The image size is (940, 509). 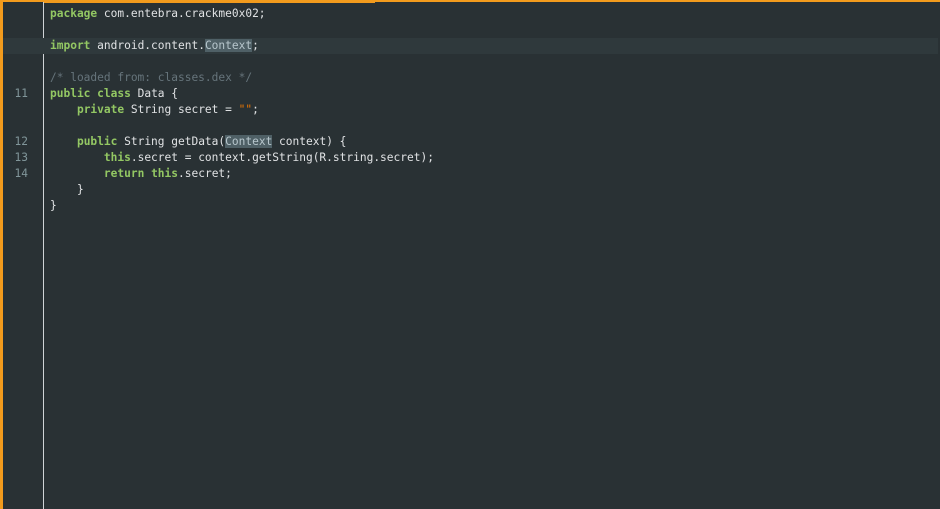 I want to click on code-line: private String secret = "";, so click(x=470, y=110).